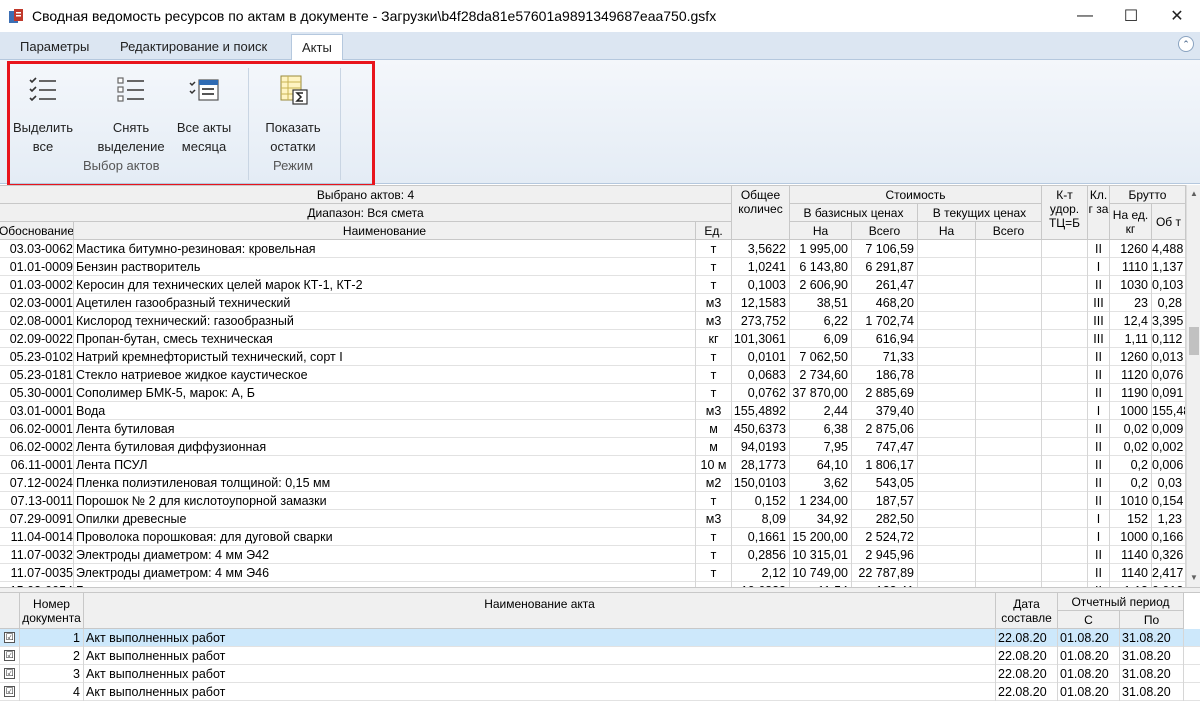 This screenshot has width=1200, height=714. Describe the element at coordinates (1089, 674) in the screenshot. I see `cell-period-from: 01.08.20` at that location.